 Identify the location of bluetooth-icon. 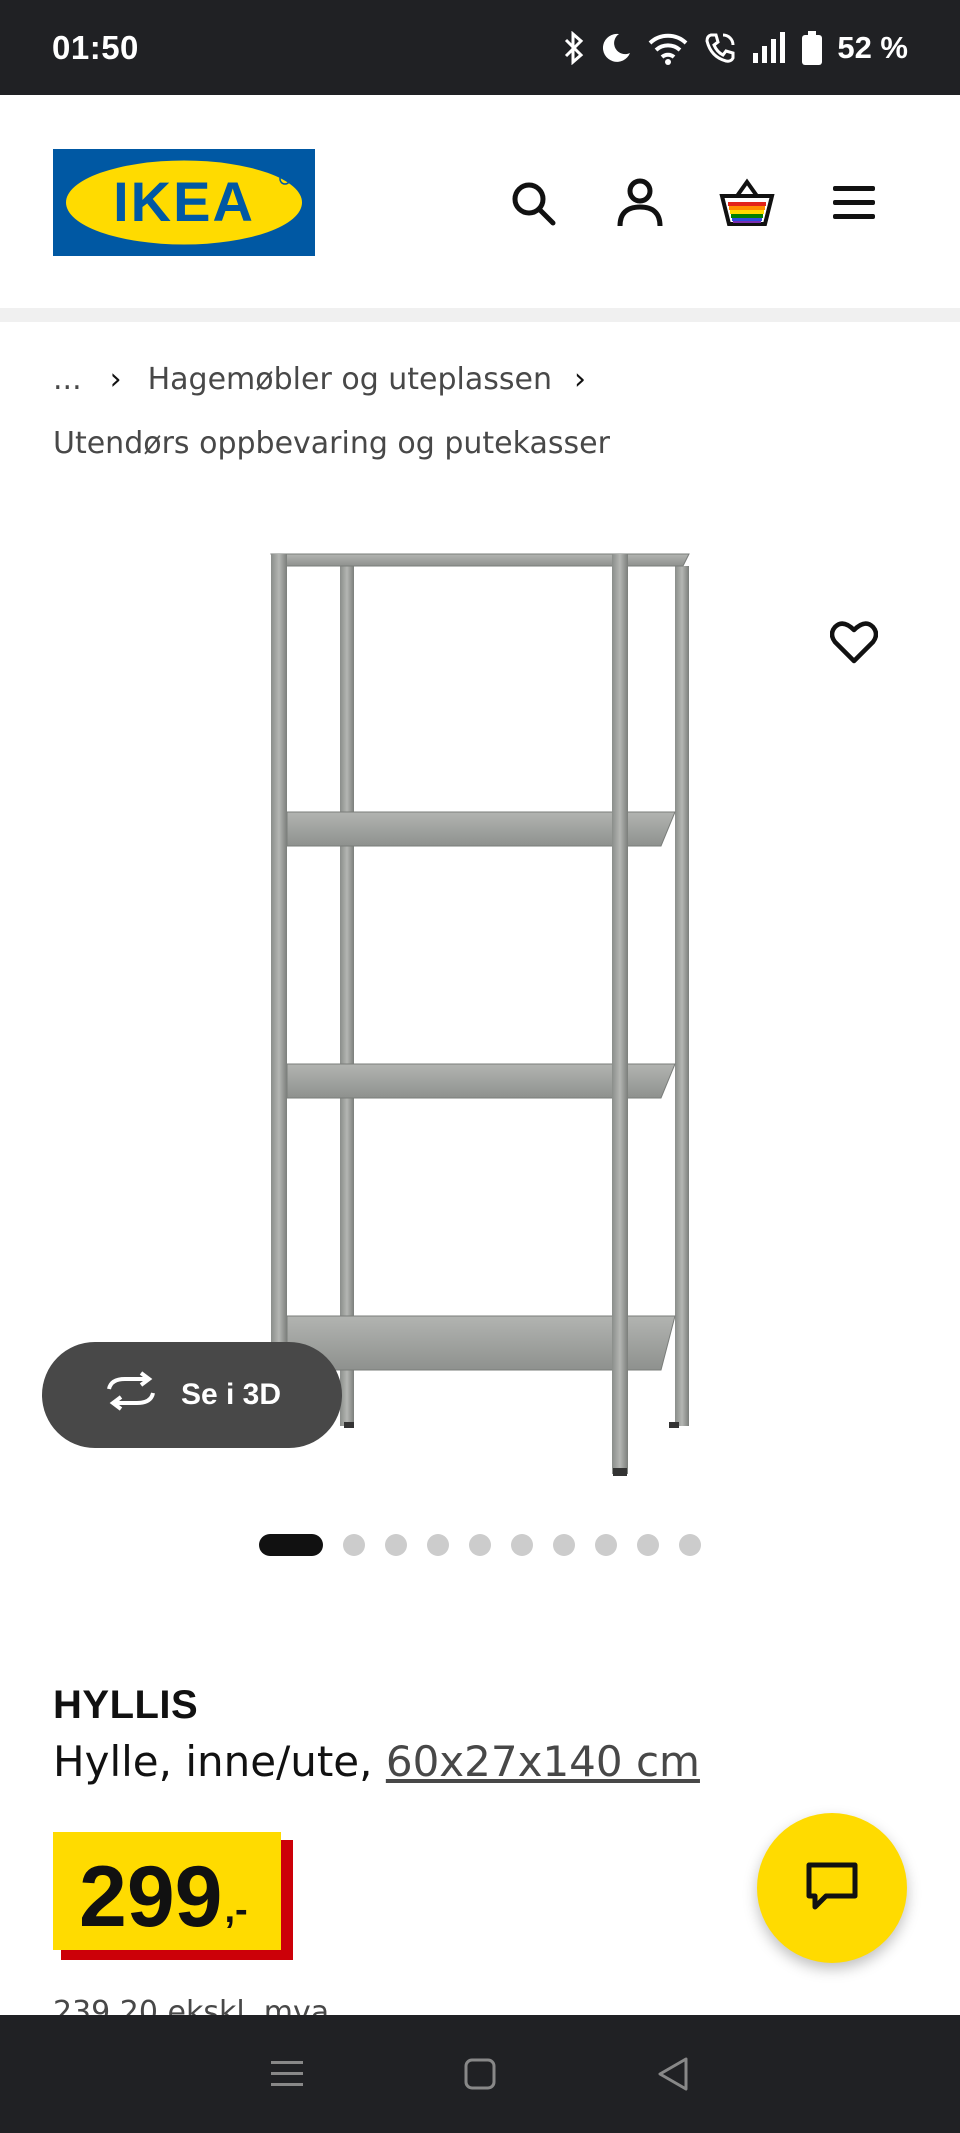
(574, 47).